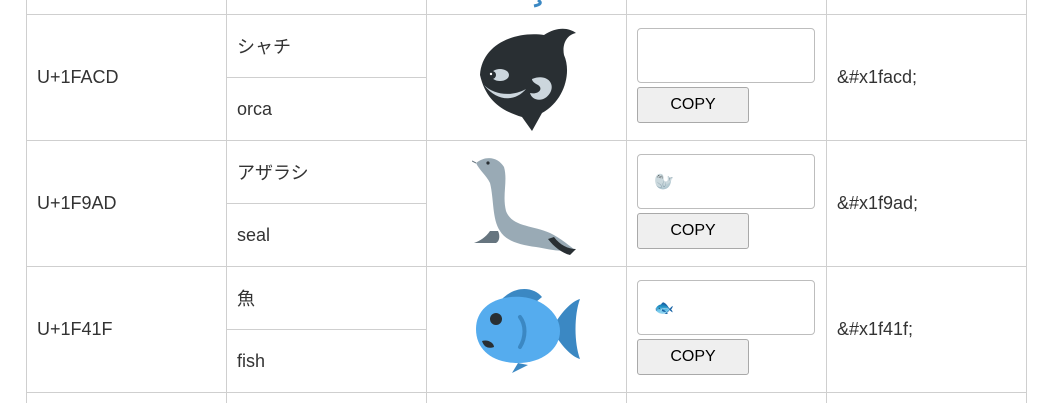  I want to click on orca-icon, so click(528, 79).